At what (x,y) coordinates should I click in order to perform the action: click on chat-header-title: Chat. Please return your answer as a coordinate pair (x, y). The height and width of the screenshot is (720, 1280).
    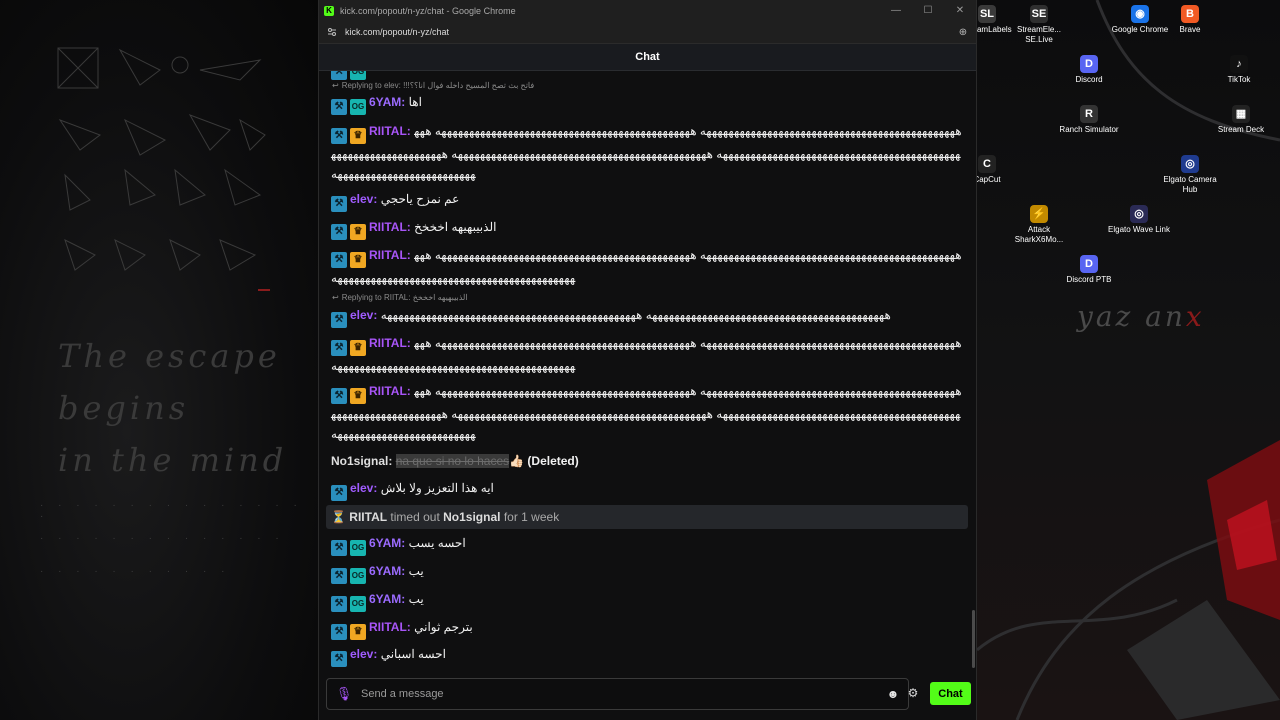
    Looking at the image, I should click on (647, 57).